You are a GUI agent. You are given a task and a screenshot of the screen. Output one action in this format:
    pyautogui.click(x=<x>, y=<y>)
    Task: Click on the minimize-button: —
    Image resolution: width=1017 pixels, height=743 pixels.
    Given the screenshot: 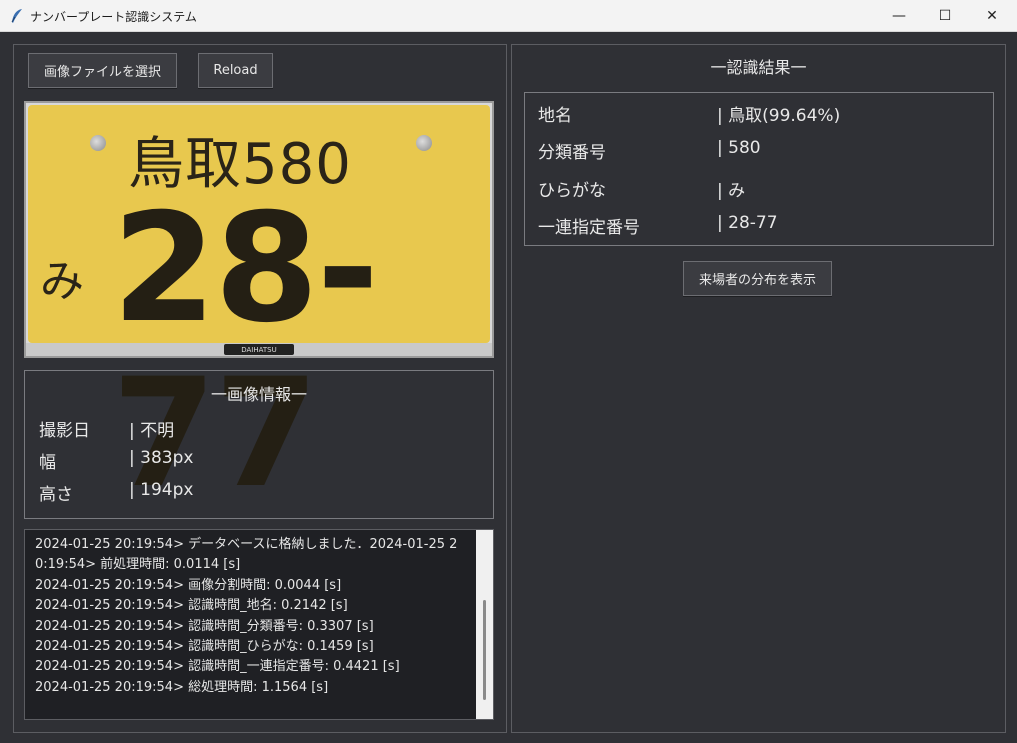 What is the action you would take?
    pyautogui.click(x=899, y=16)
    